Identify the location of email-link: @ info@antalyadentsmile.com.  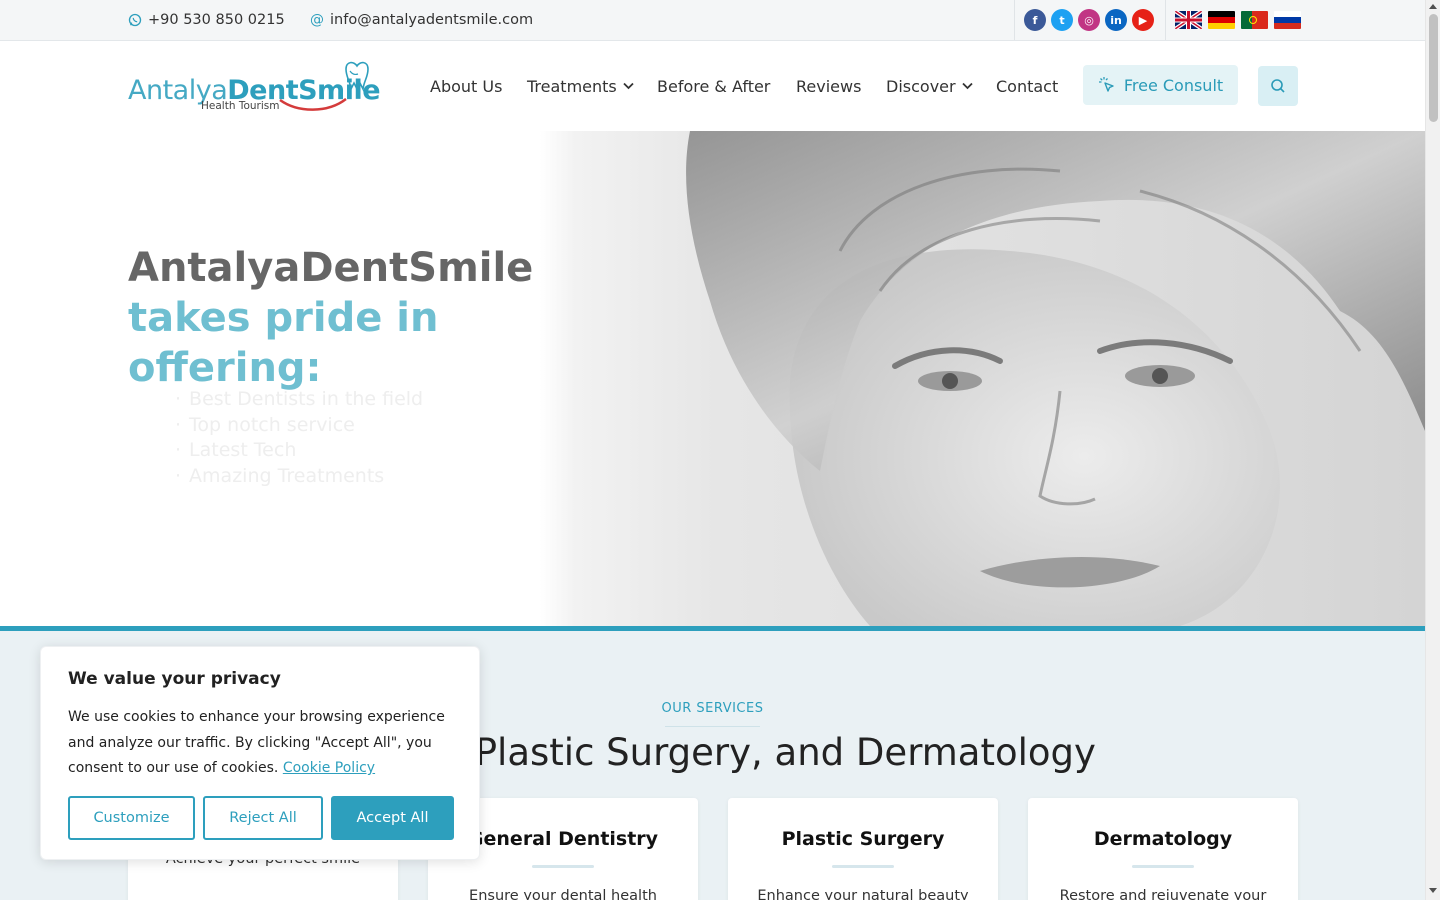
(421, 20).